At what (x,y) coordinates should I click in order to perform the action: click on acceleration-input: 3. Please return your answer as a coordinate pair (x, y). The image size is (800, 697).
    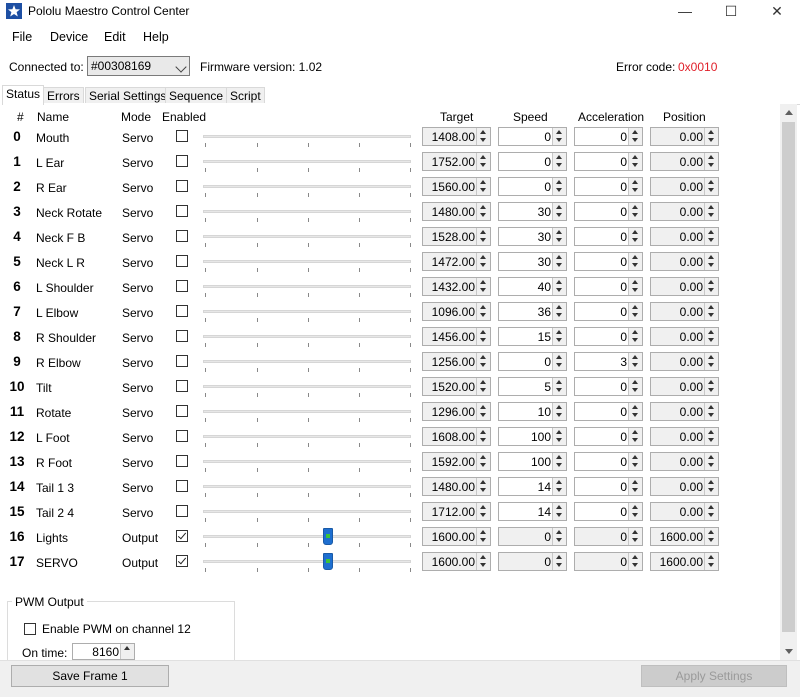
    Looking at the image, I should click on (608, 361).